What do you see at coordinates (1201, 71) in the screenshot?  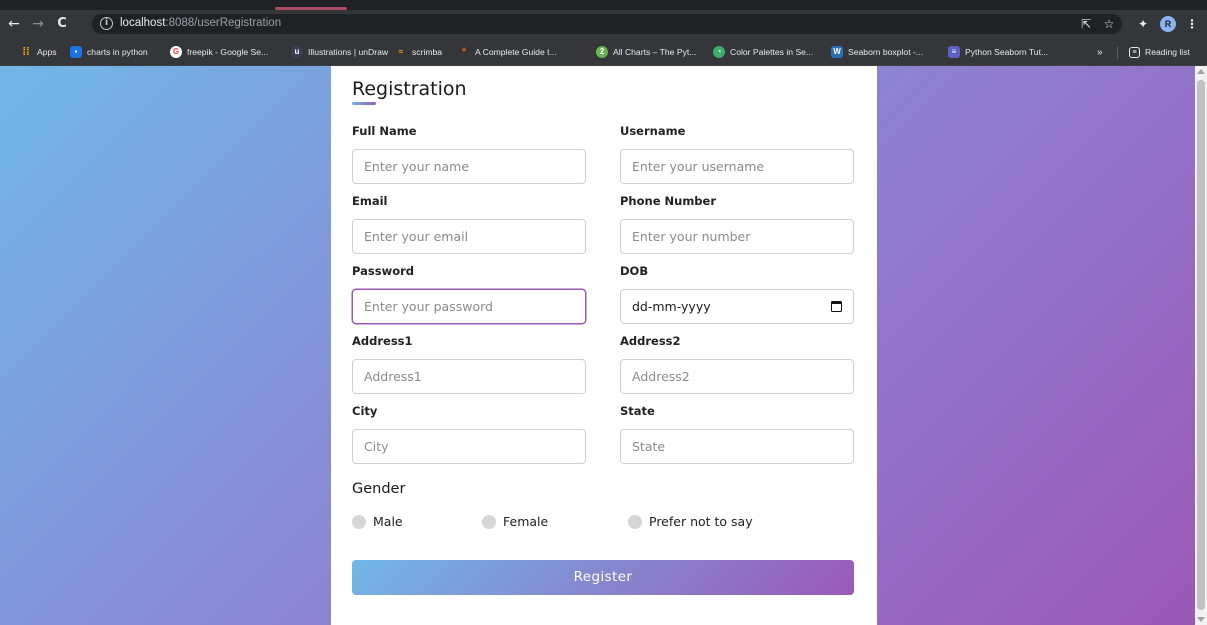 I see `scroll-up-arrow-icon` at bounding box center [1201, 71].